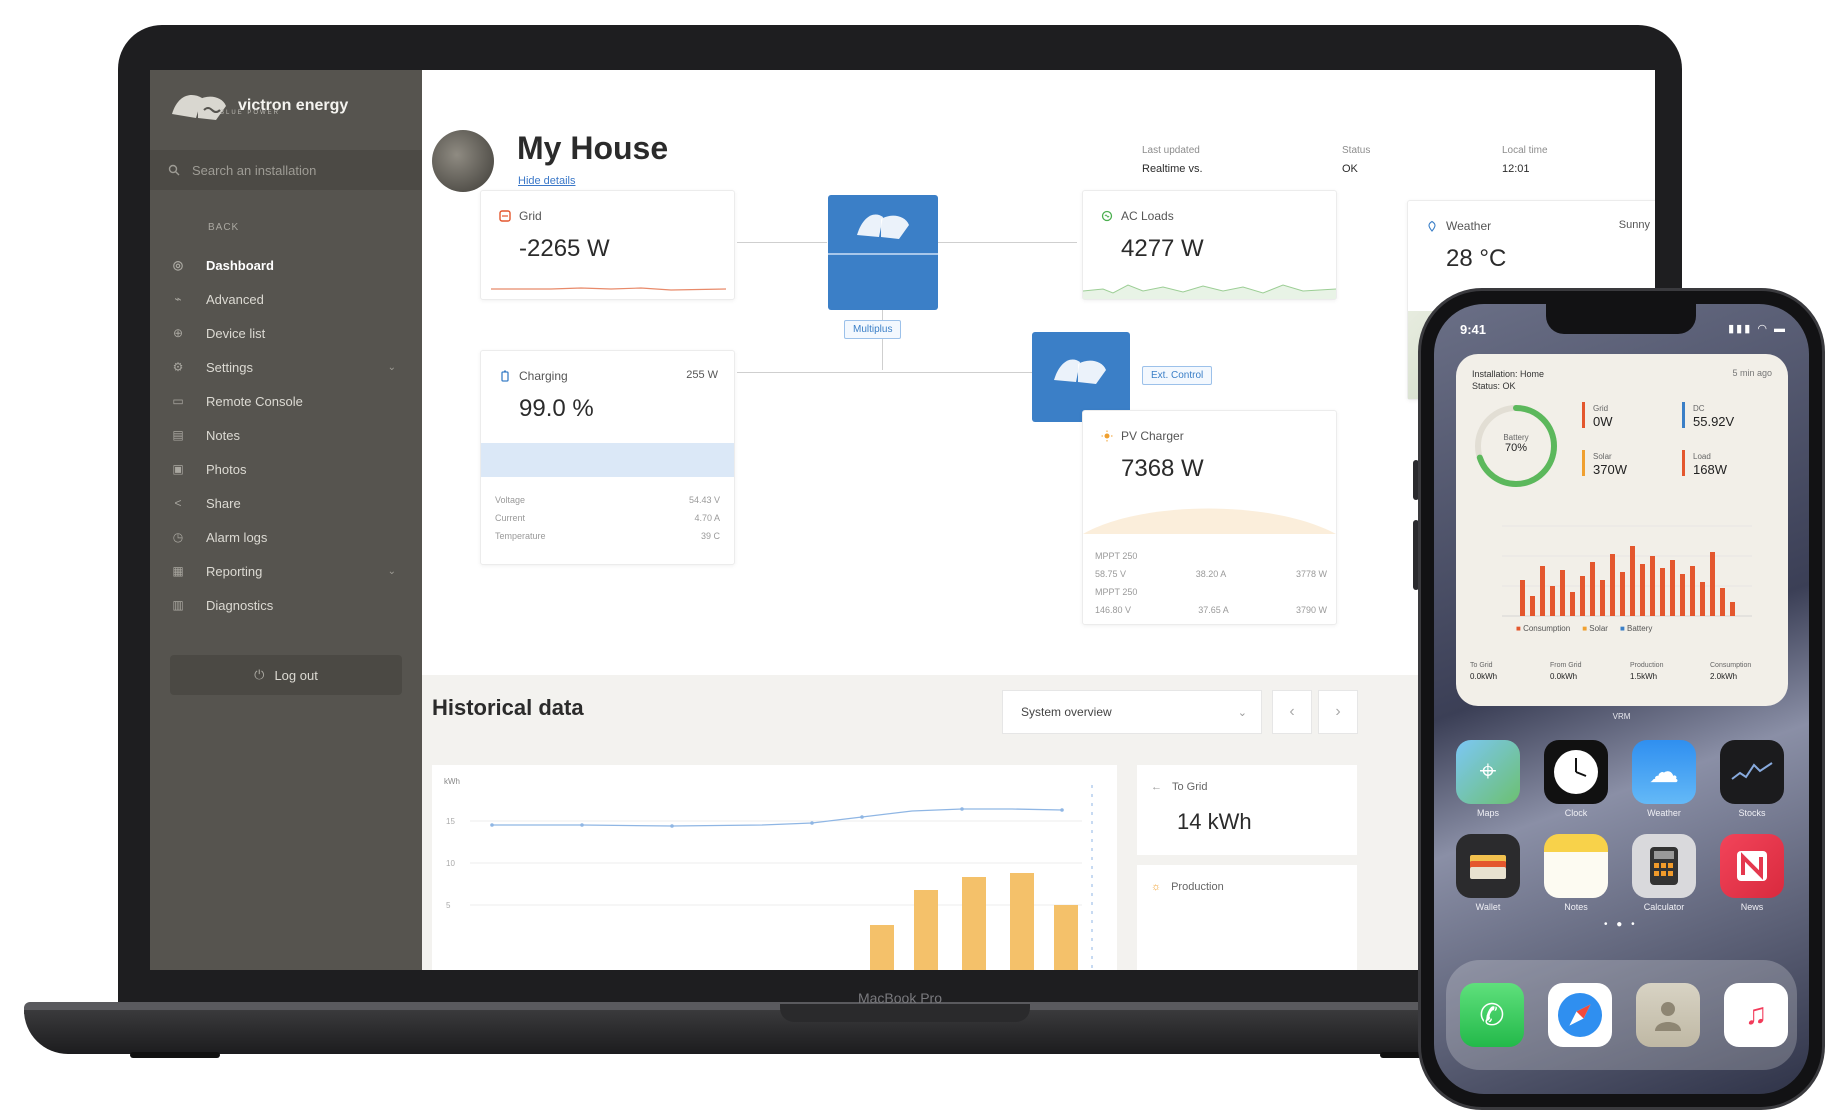 The width and height of the screenshot is (1825, 1111). Describe the element at coordinates (254, 401) in the screenshot. I see `sidebar-item-label: Remote Console` at that location.